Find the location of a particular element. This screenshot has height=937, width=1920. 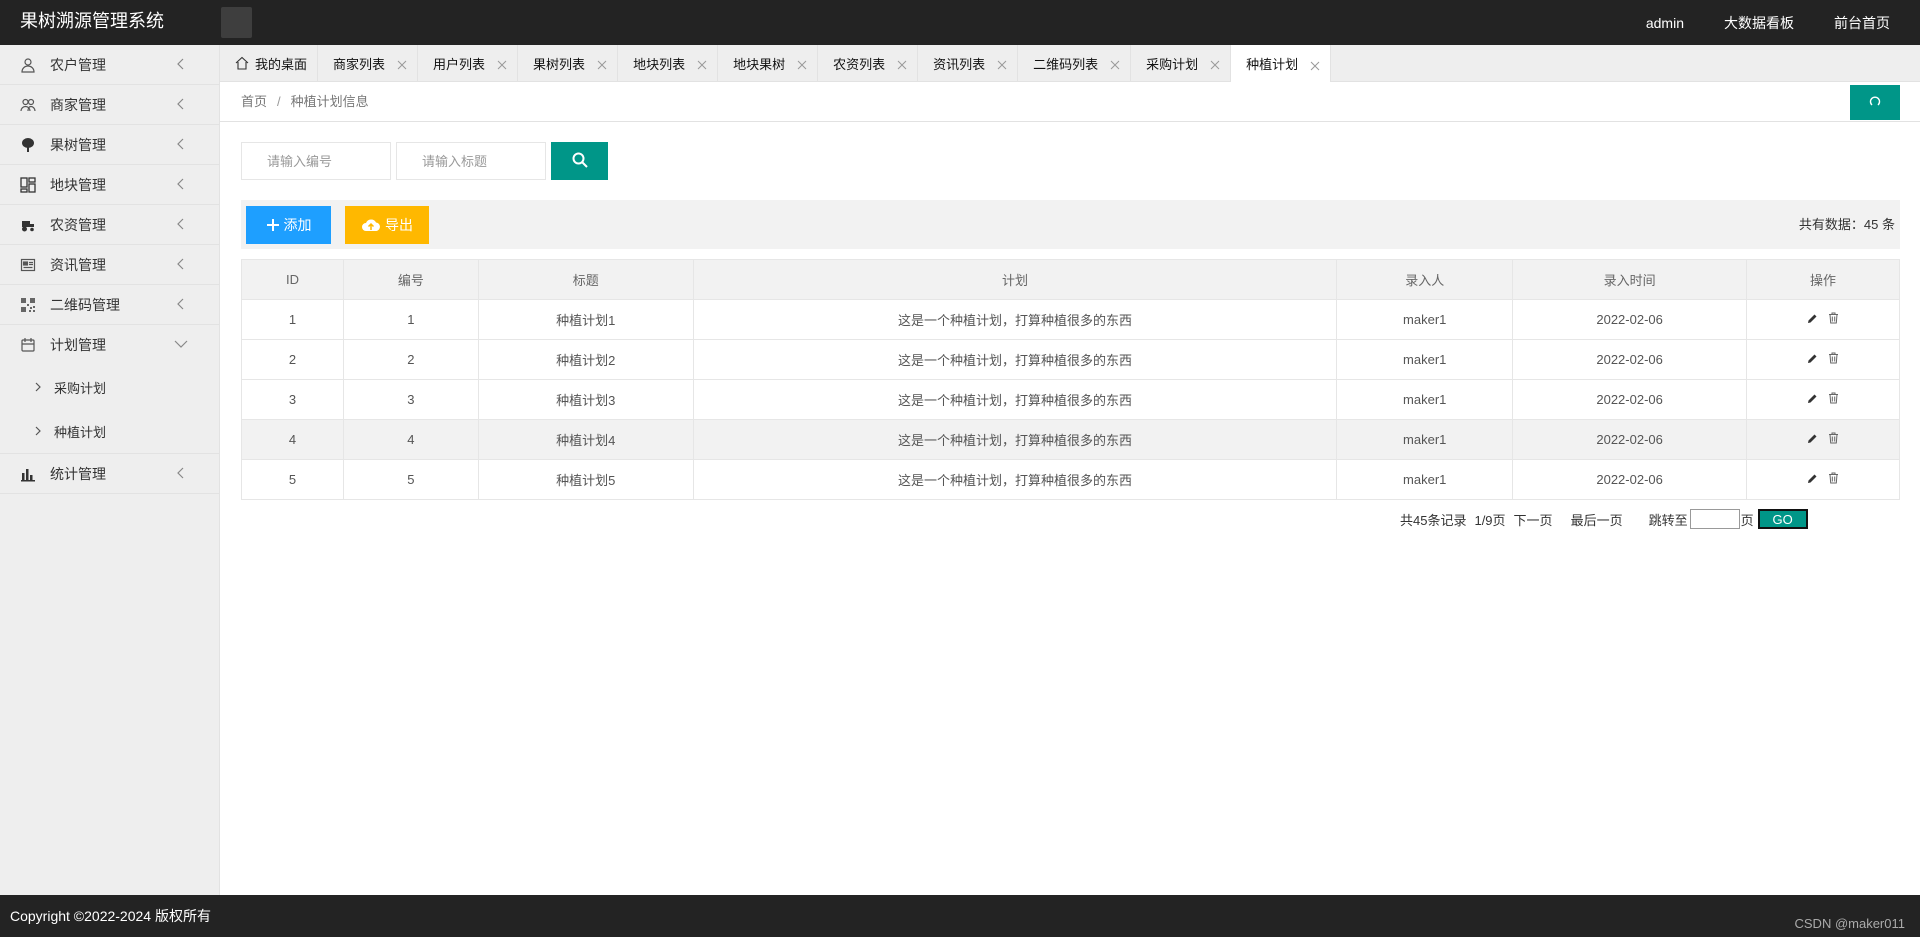

page-unit-label: 页 is located at coordinates (1747, 520).